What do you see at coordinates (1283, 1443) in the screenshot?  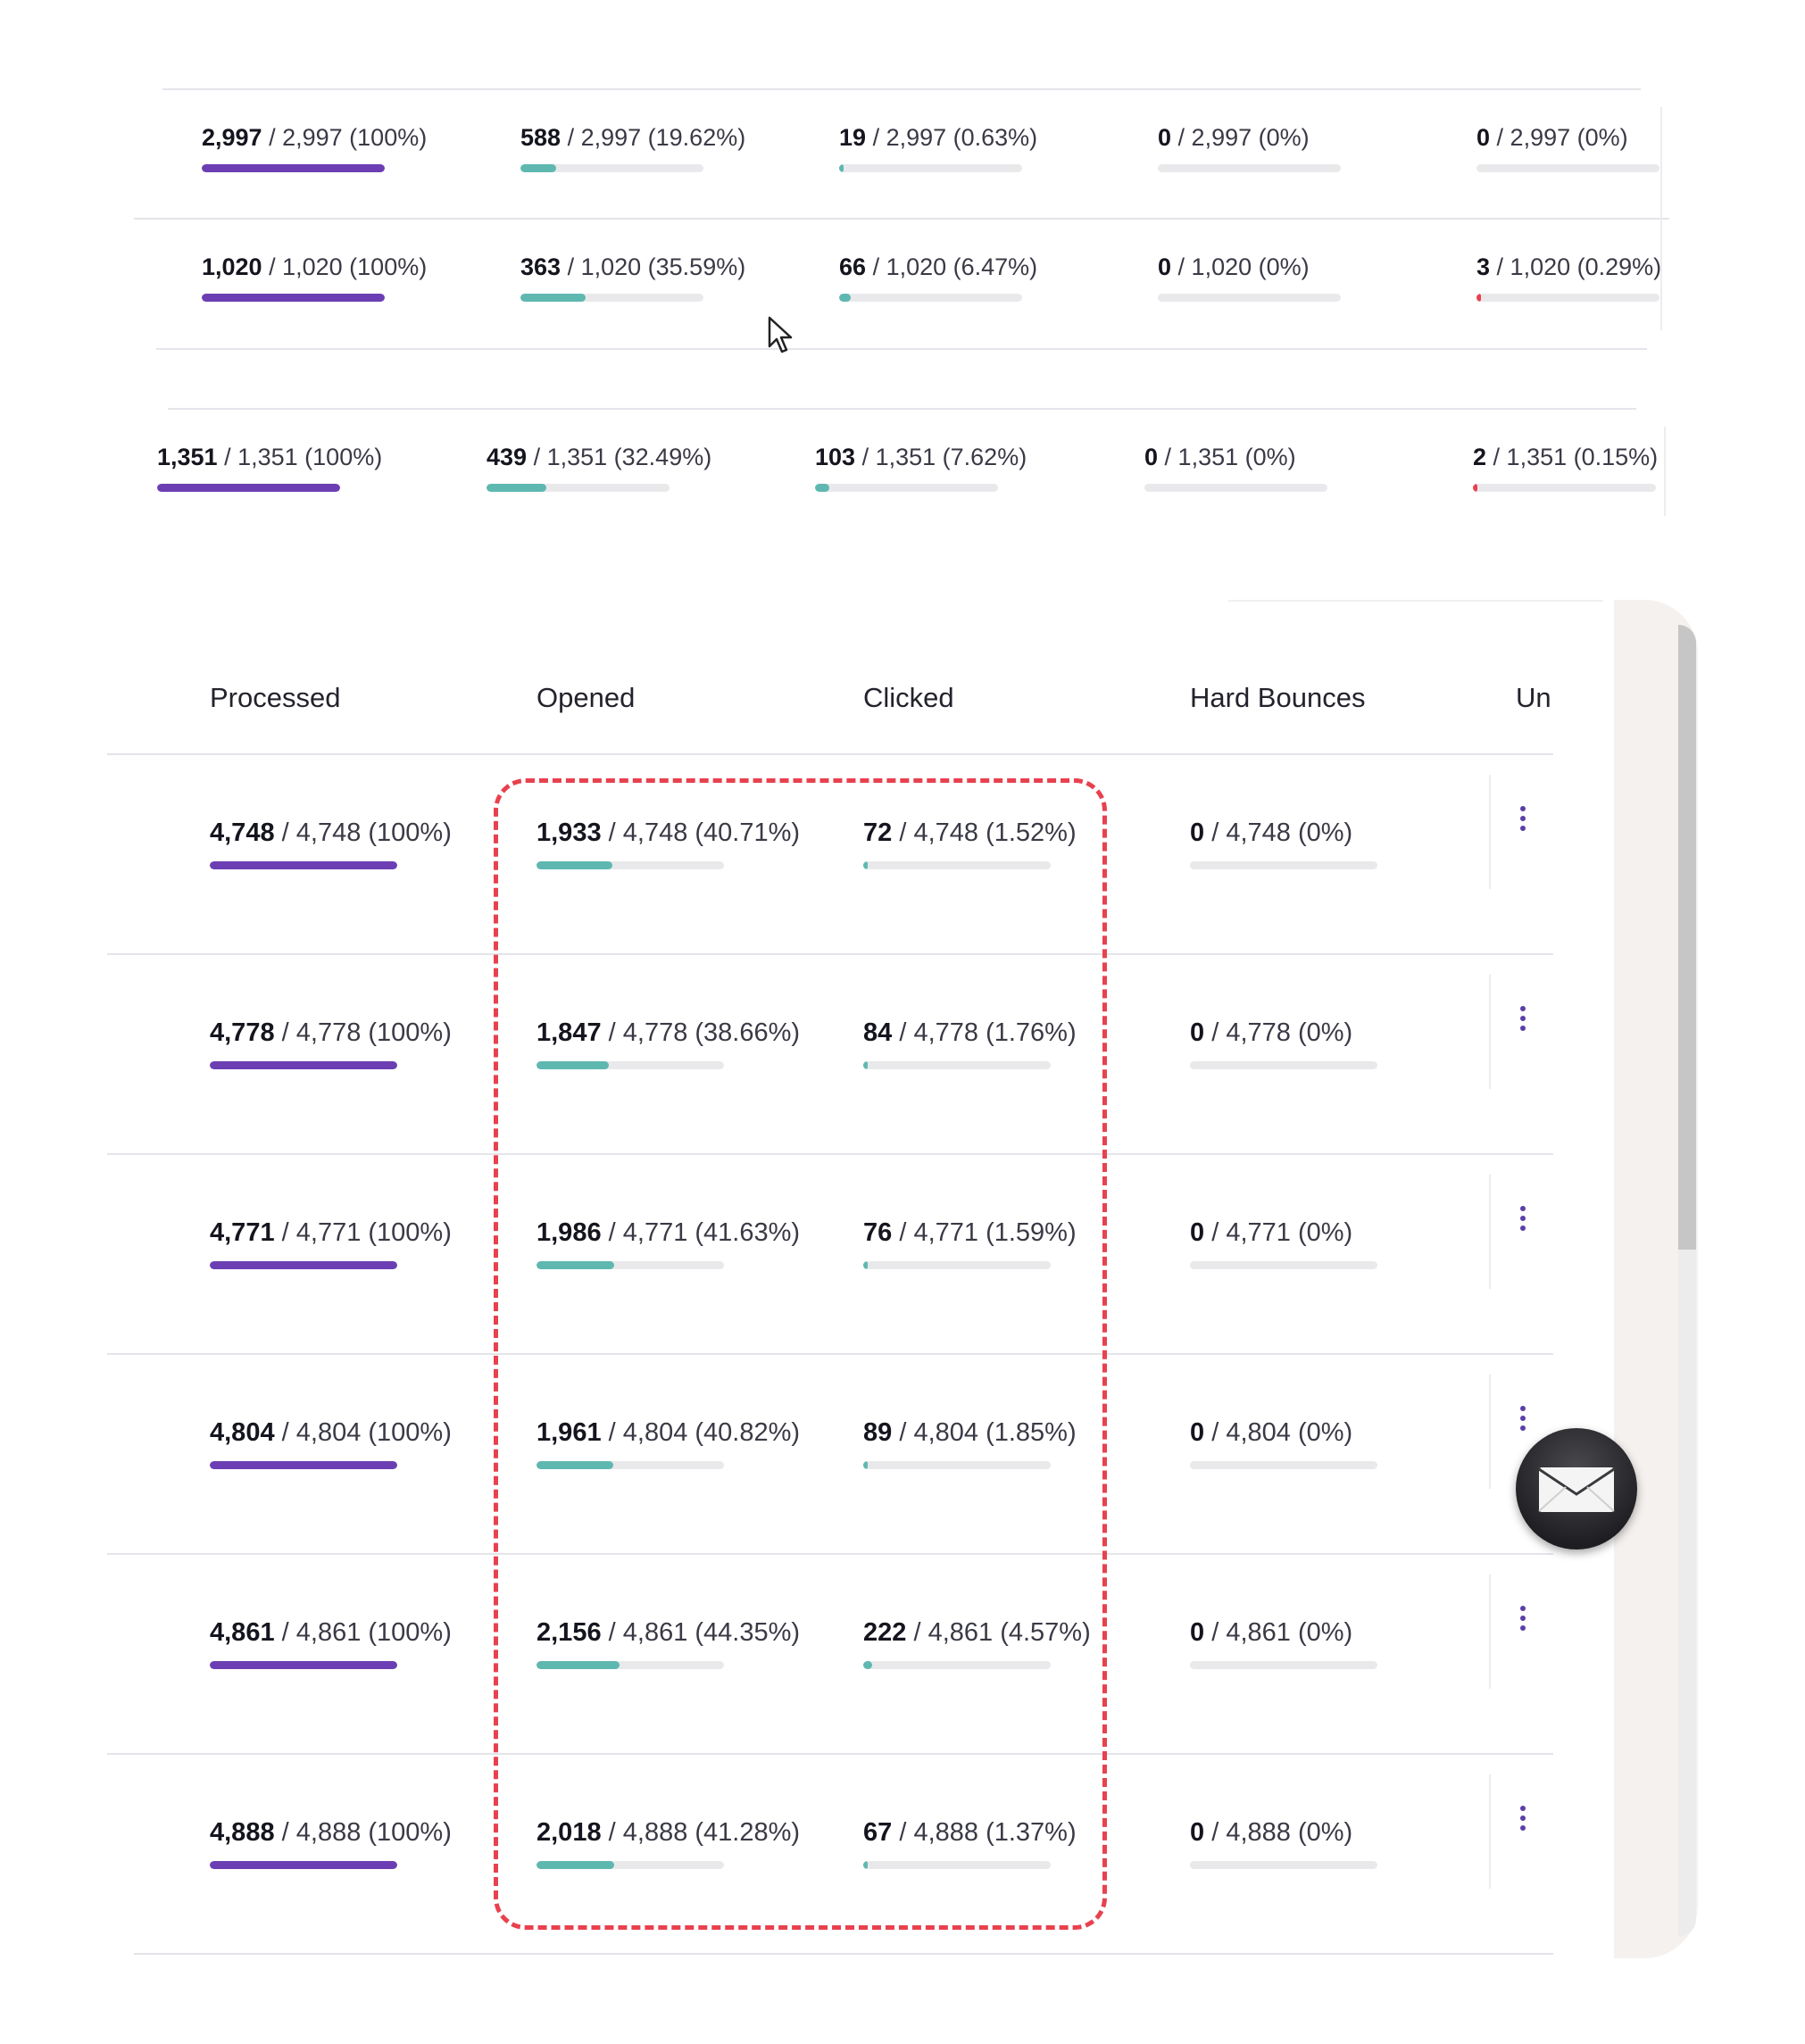 I see `hard-bounces-cell: 0 / 4,804 (0%)` at bounding box center [1283, 1443].